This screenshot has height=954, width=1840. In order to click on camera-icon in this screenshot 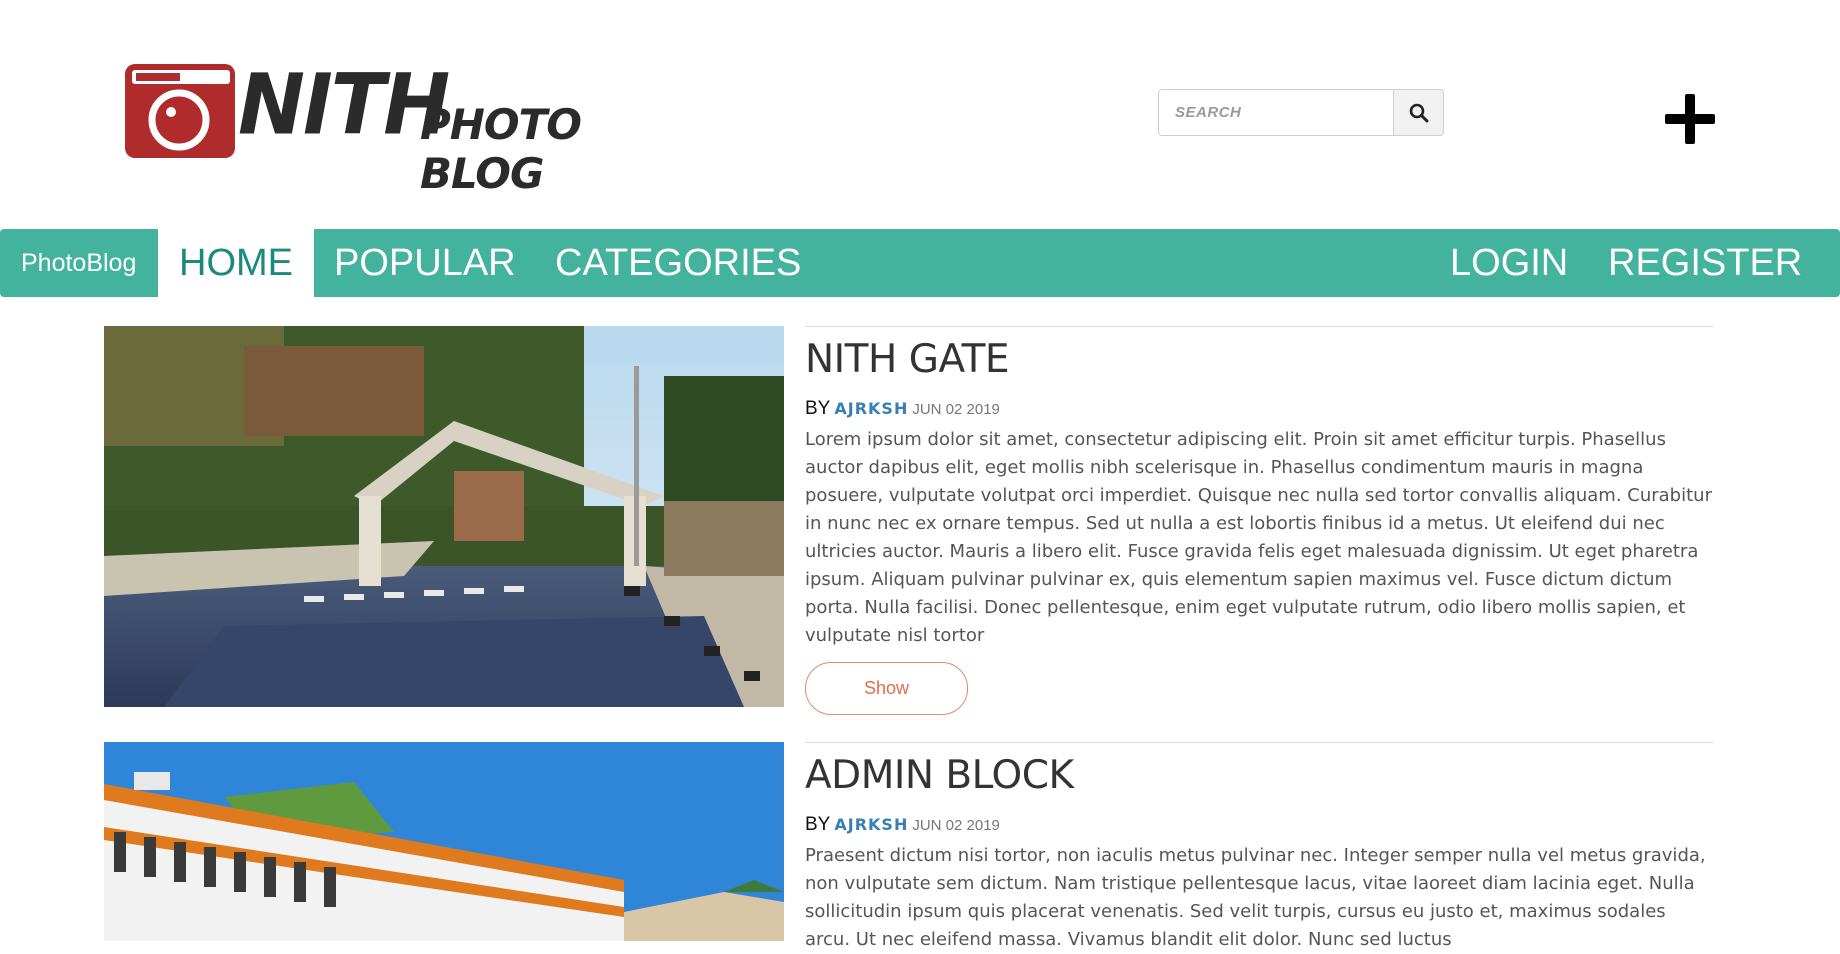, I will do `click(180, 111)`.